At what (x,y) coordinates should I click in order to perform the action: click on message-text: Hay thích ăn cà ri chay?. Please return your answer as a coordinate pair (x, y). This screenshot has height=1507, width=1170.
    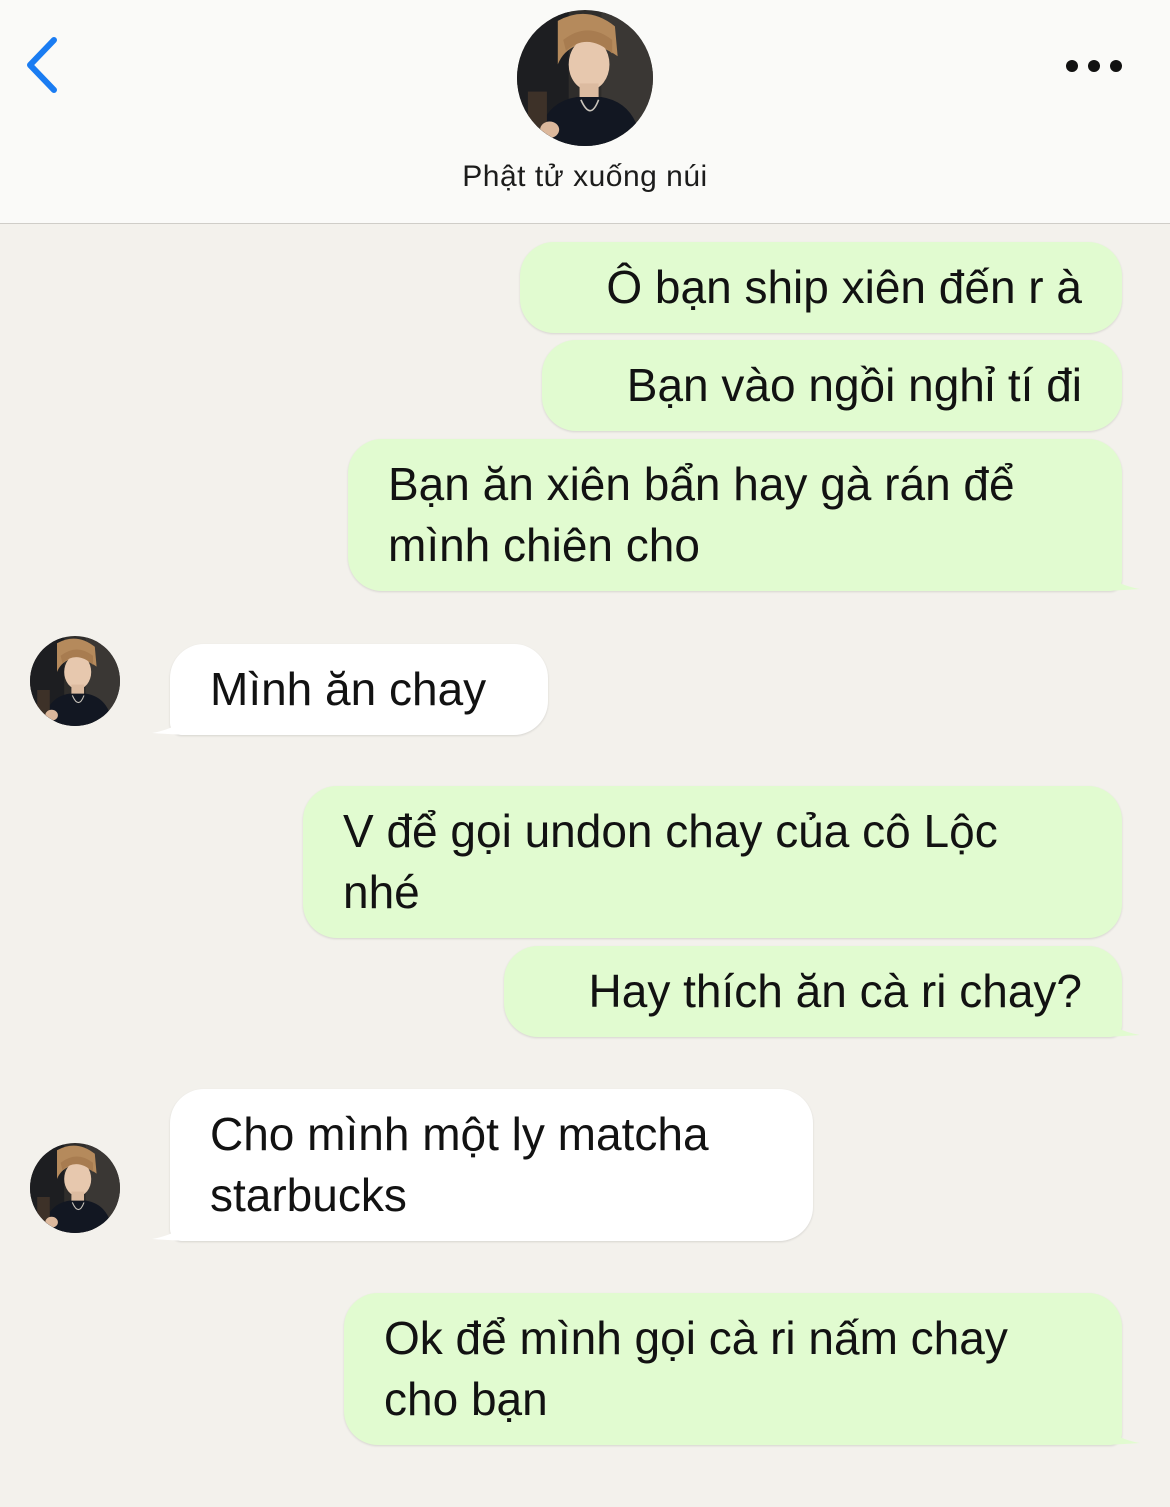
    Looking at the image, I should click on (835, 991).